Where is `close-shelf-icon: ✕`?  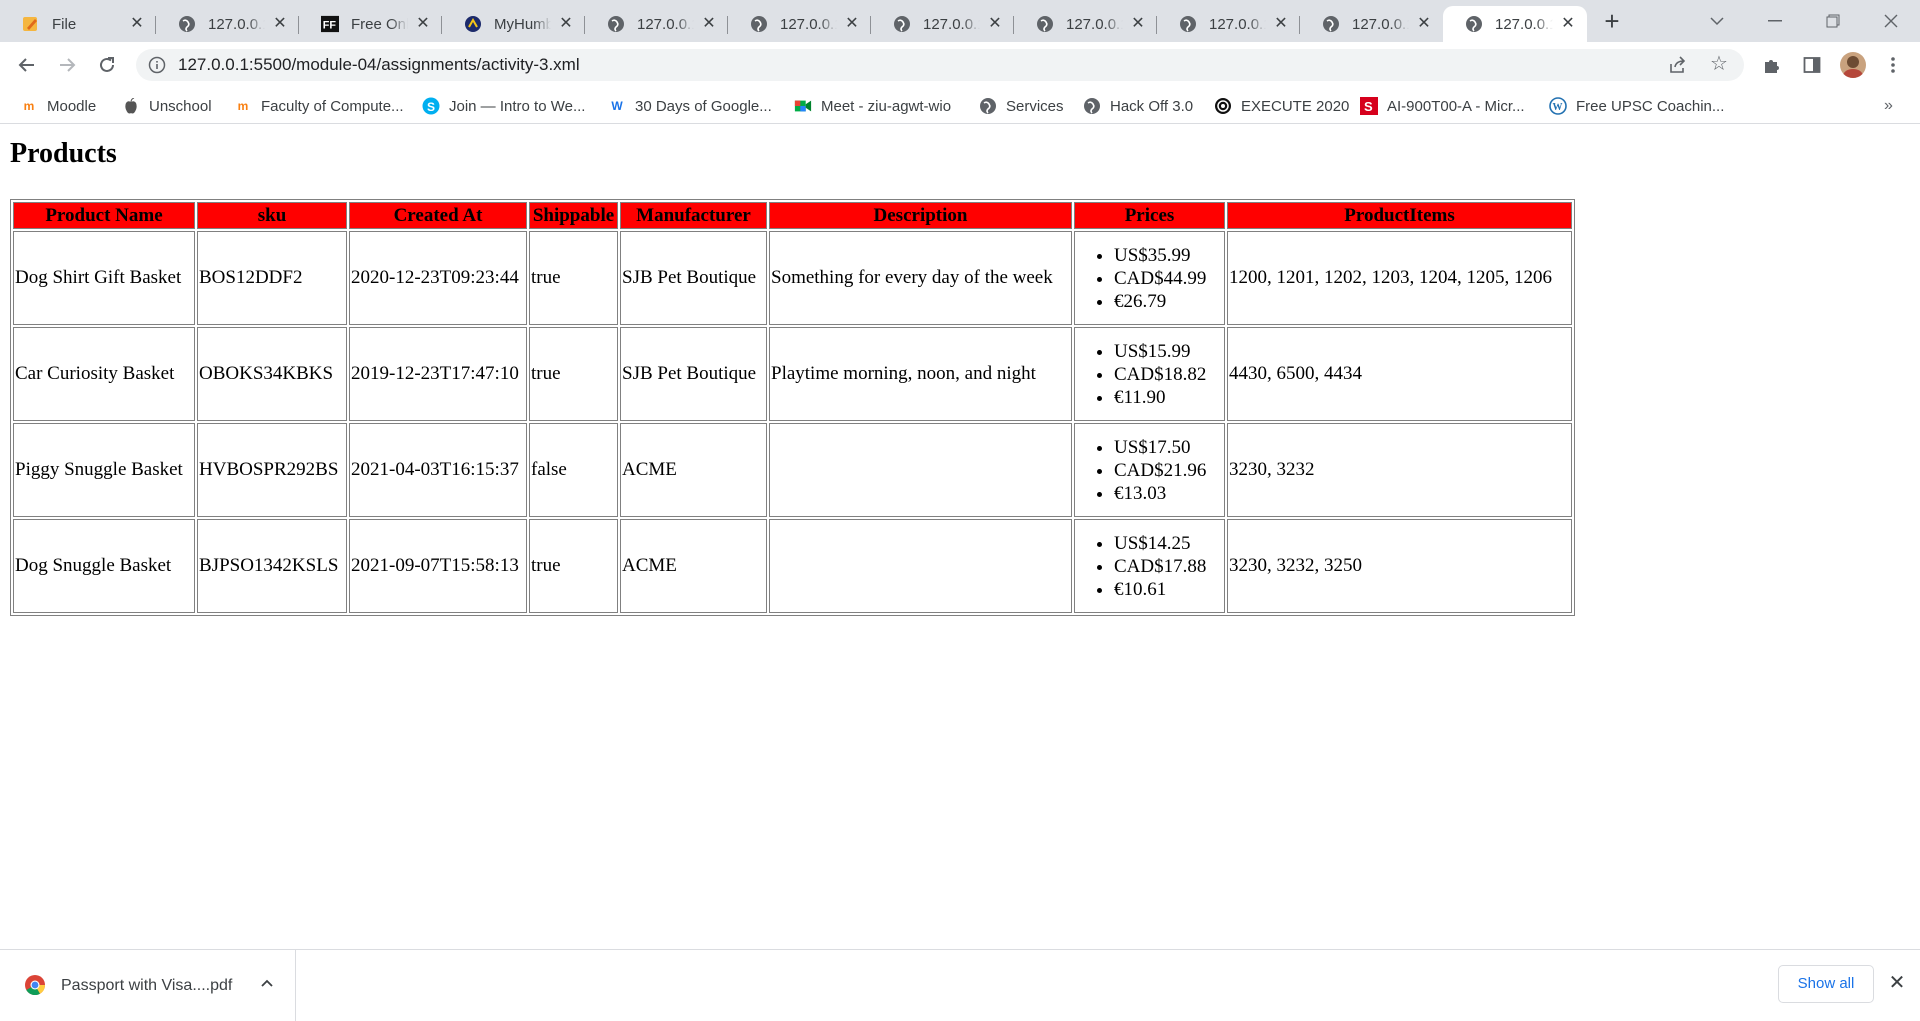 close-shelf-icon: ✕ is located at coordinates (1897, 983).